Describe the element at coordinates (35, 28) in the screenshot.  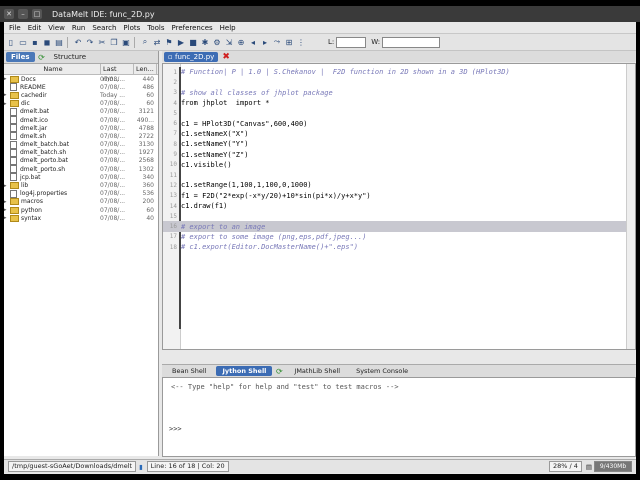
I see `menu-edit: Edit` at that location.